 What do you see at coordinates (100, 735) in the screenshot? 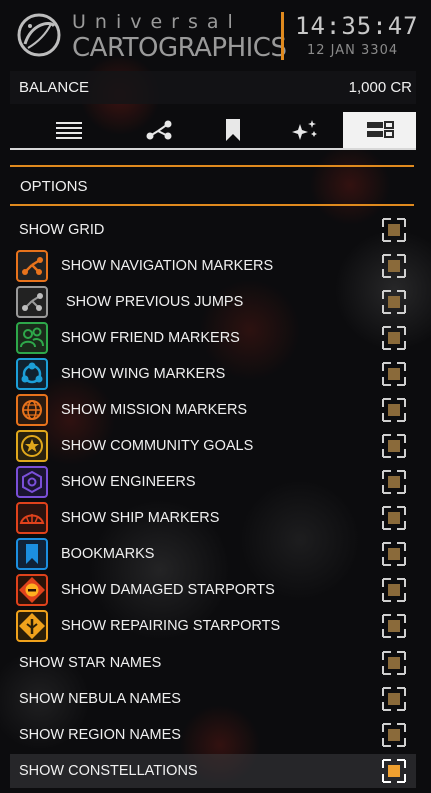
I see `option-label: SHOW REGION NAMES` at bounding box center [100, 735].